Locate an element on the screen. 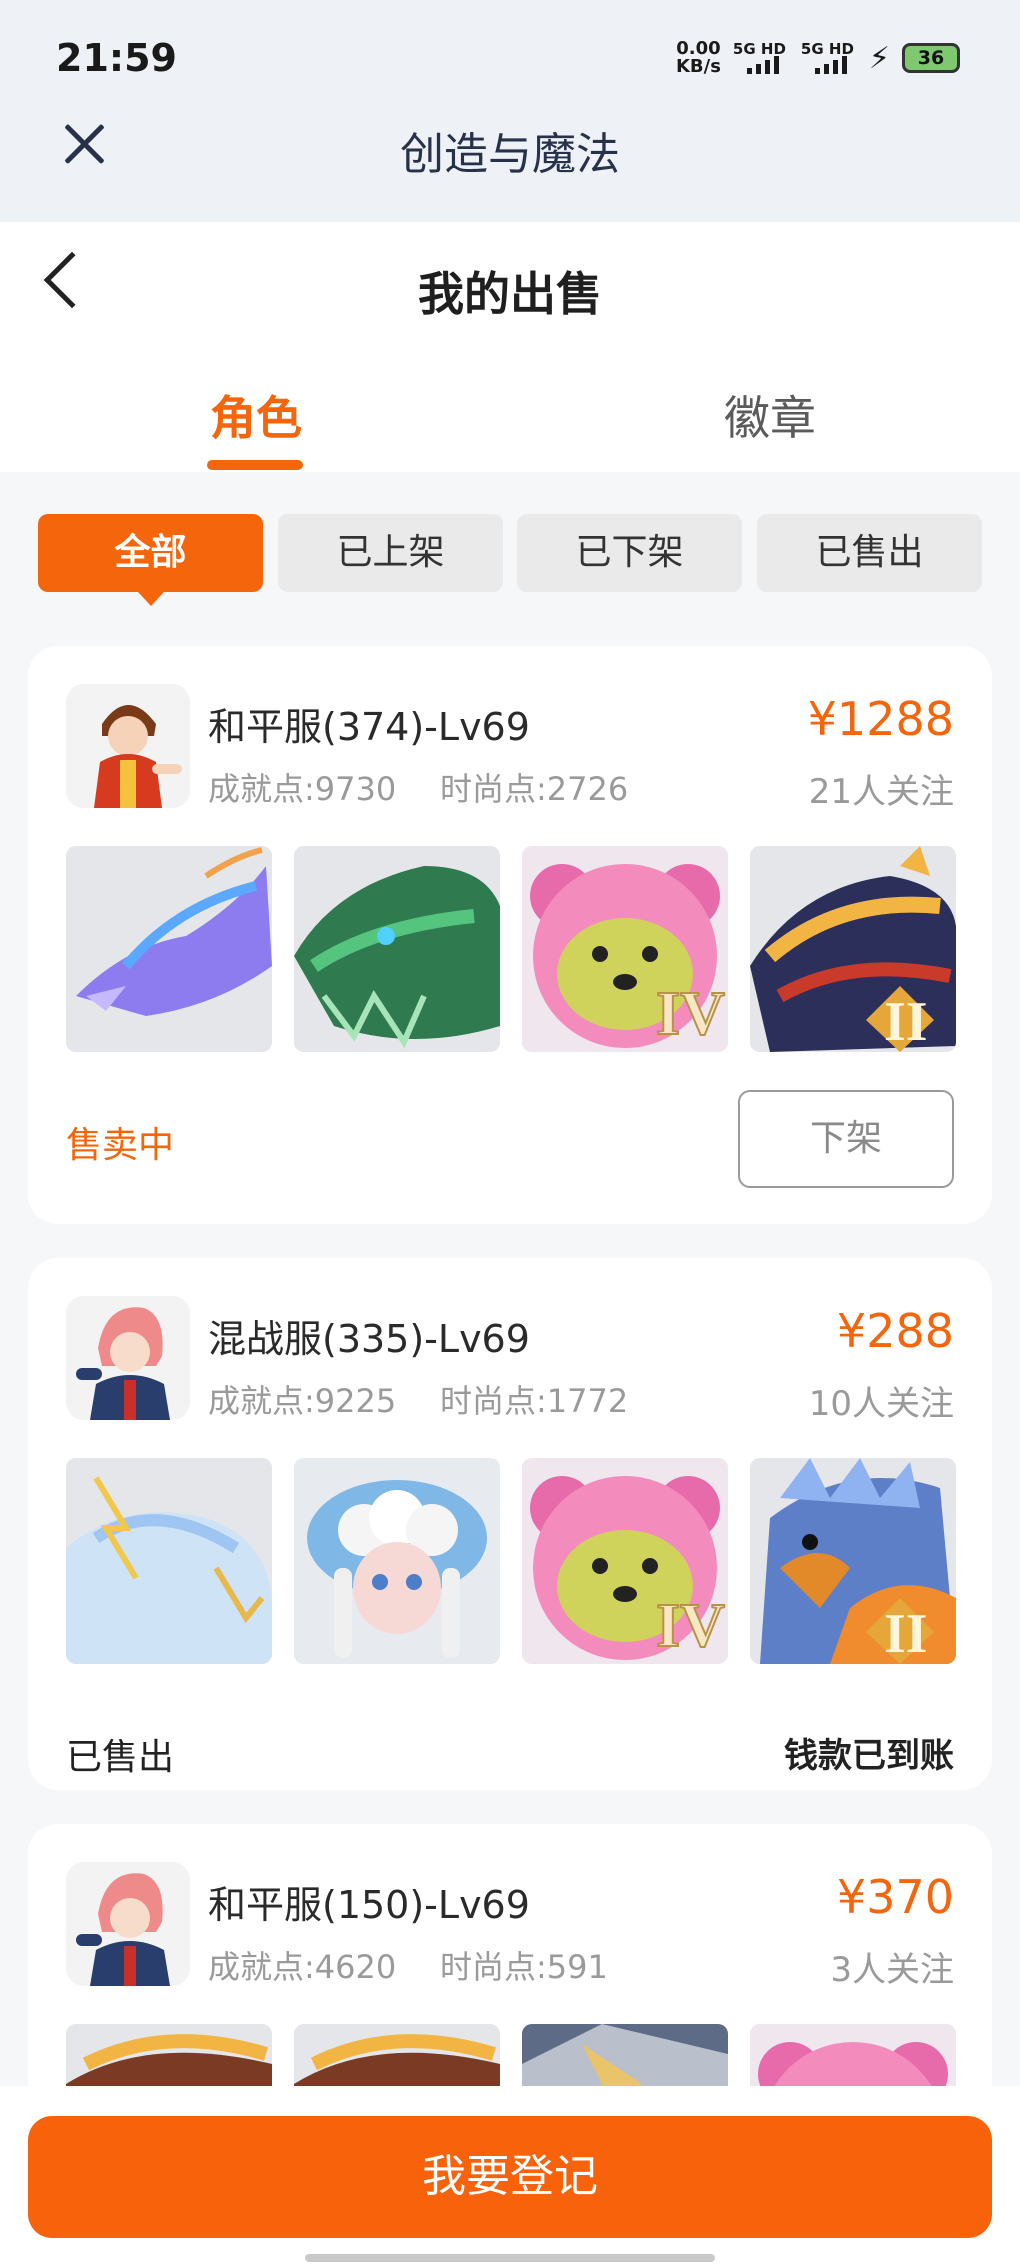 The image size is (1020, 2267). signal-icon-2: 5G HD is located at coordinates (829, 58).